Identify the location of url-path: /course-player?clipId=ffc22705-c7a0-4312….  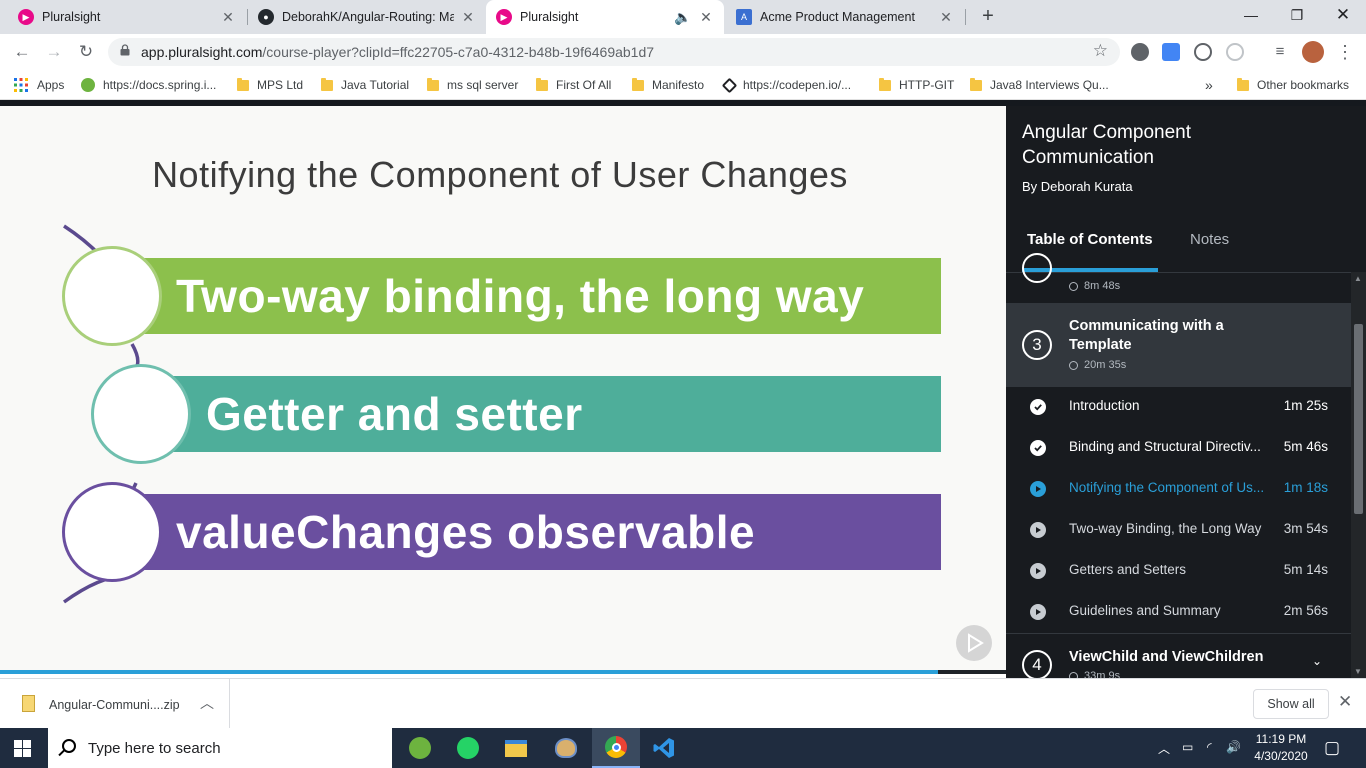
(458, 52).